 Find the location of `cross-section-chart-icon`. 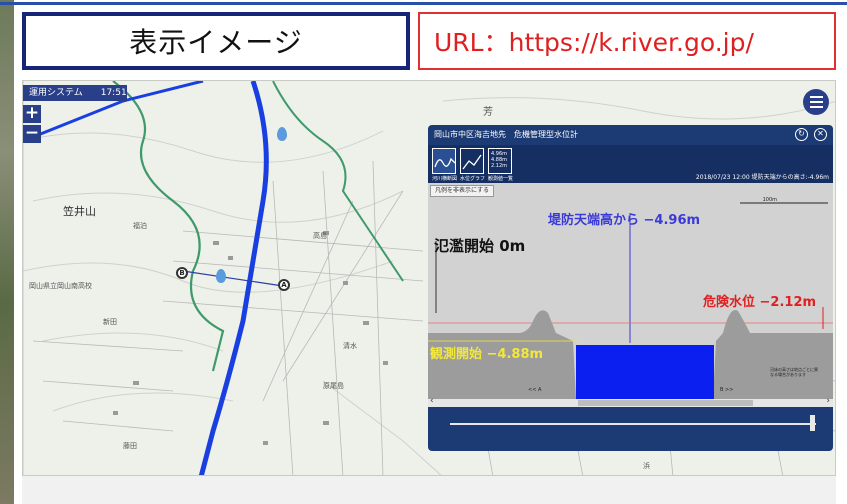

cross-section-chart-icon is located at coordinates (445, 162).